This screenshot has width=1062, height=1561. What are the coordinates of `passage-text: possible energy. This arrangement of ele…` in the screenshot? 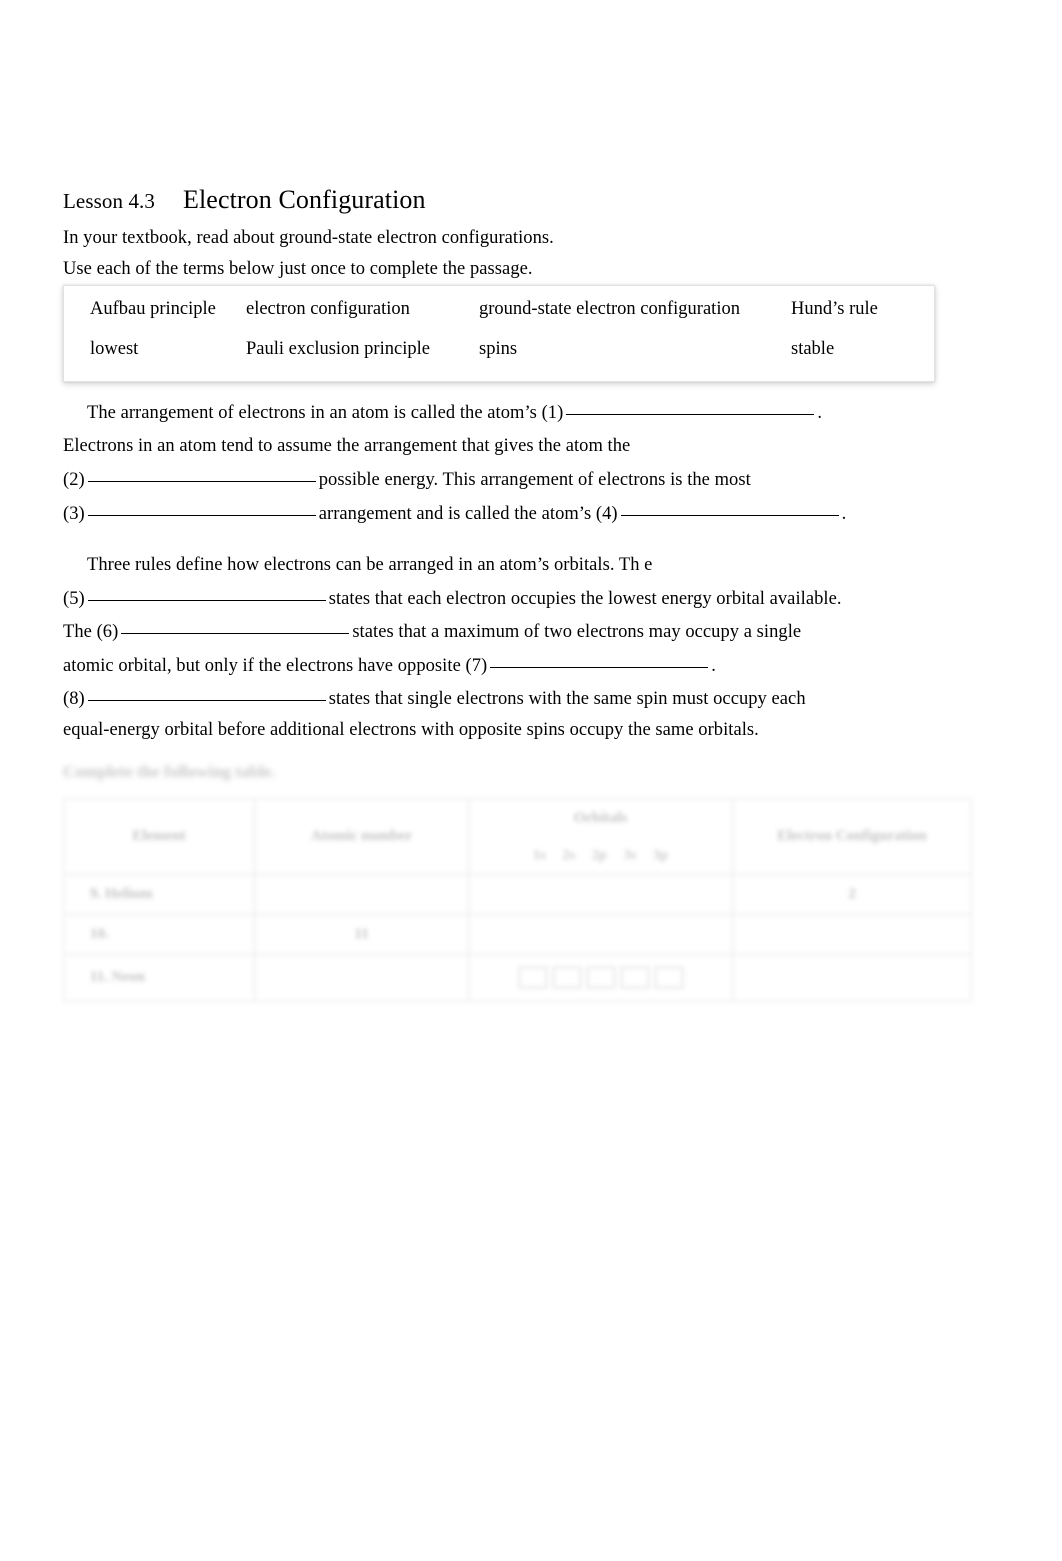 It's located at (534, 480).